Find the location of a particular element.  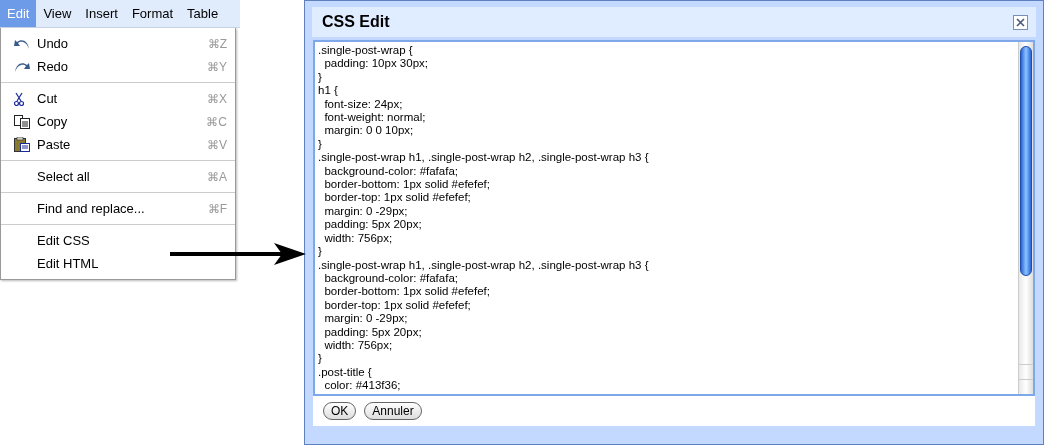

close-icon is located at coordinates (1020, 22).